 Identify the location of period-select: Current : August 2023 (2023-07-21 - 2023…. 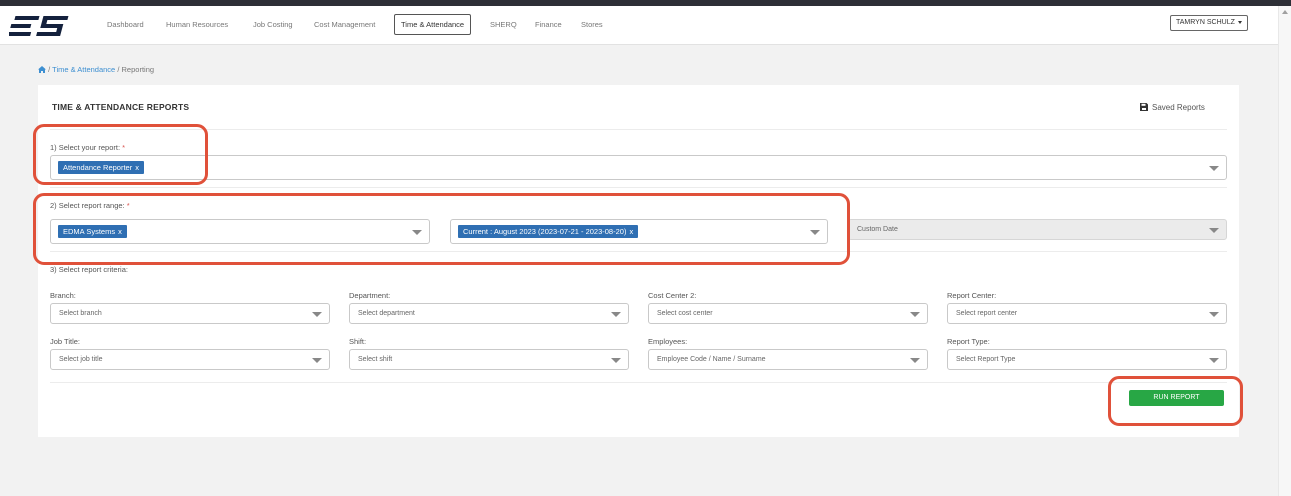
(639, 231).